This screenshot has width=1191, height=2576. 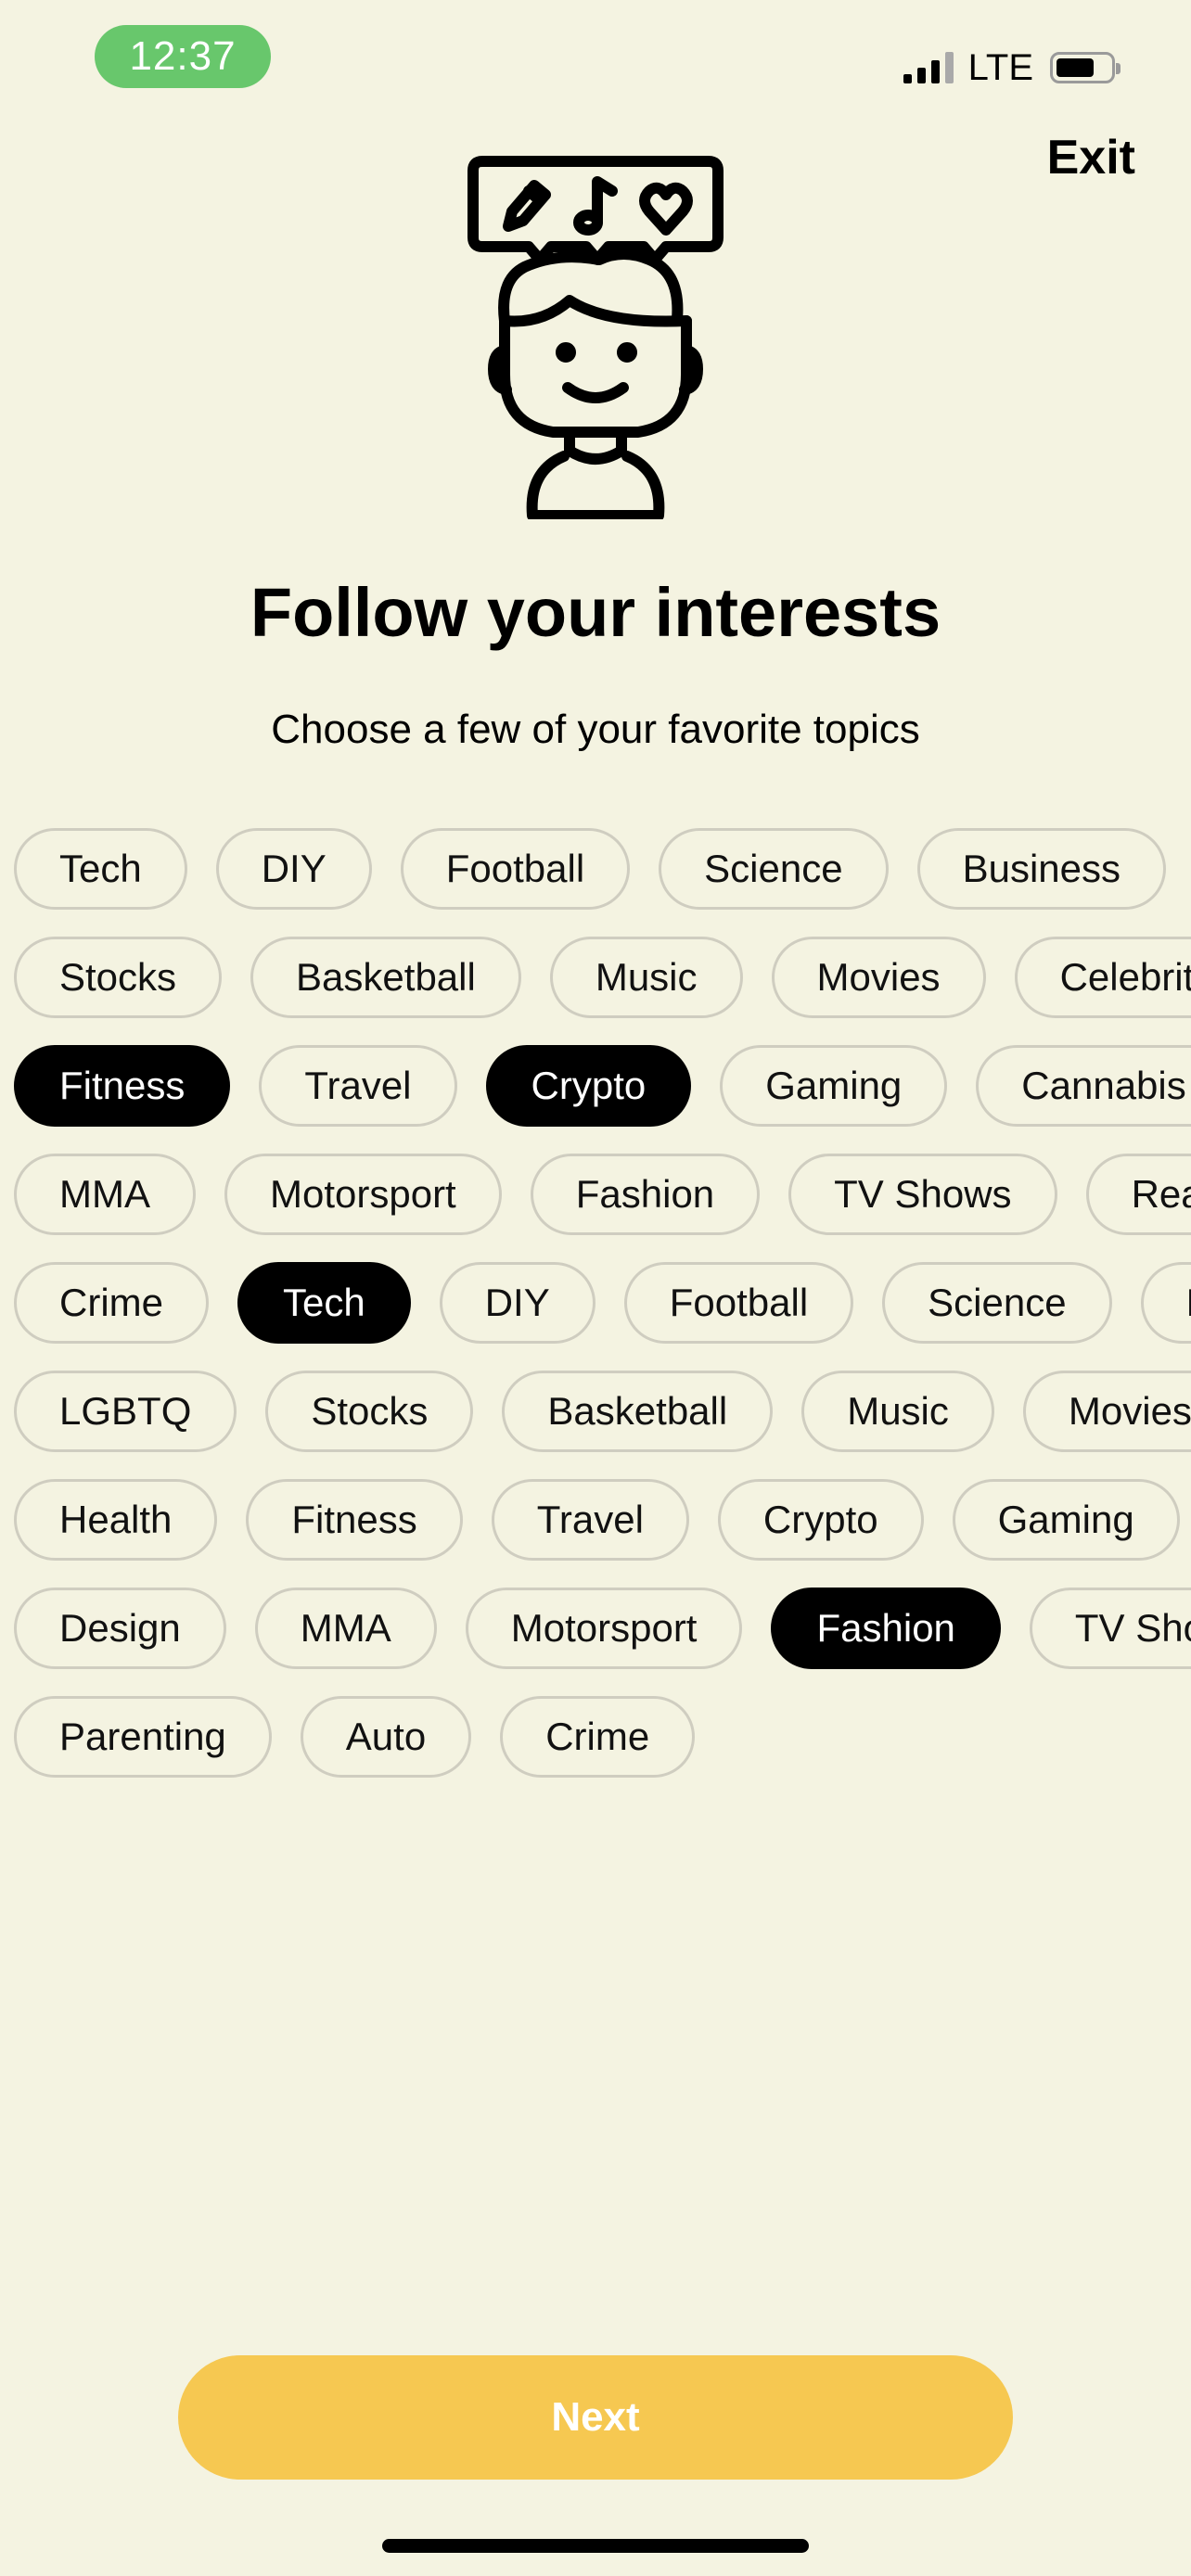 What do you see at coordinates (666, 209) in the screenshot?
I see `heart-icon` at bounding box center [666, 209].